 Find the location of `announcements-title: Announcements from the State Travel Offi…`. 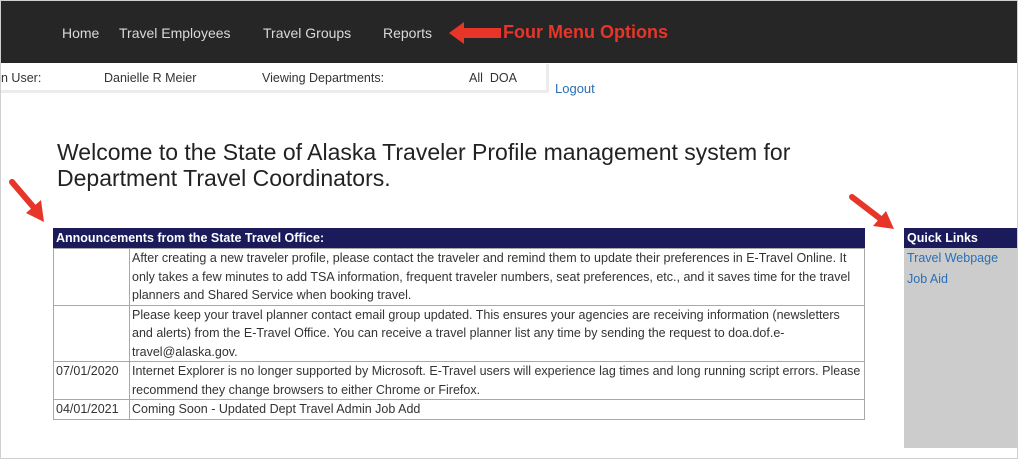

announcements-title: Announcements from the State Travel Offi… is located at coordinates (459, 238).